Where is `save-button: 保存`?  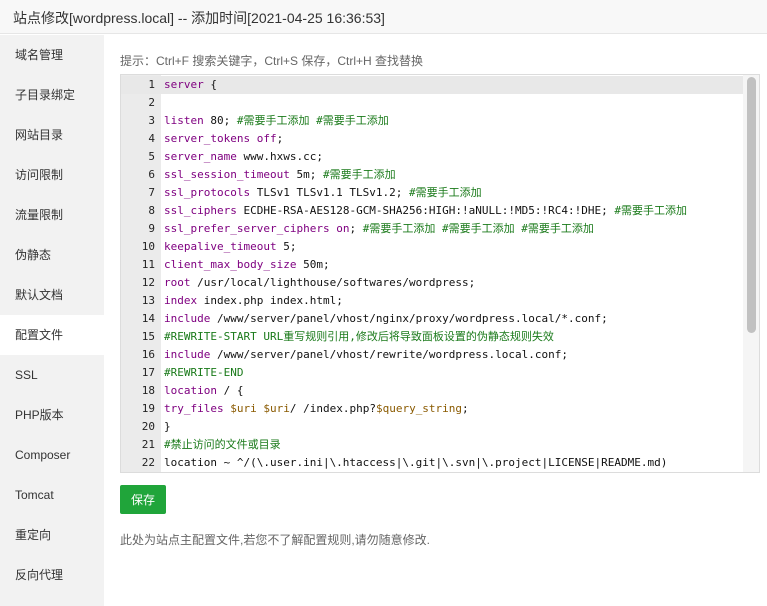 save-button: 保存 is located at coordinates (143, 499).